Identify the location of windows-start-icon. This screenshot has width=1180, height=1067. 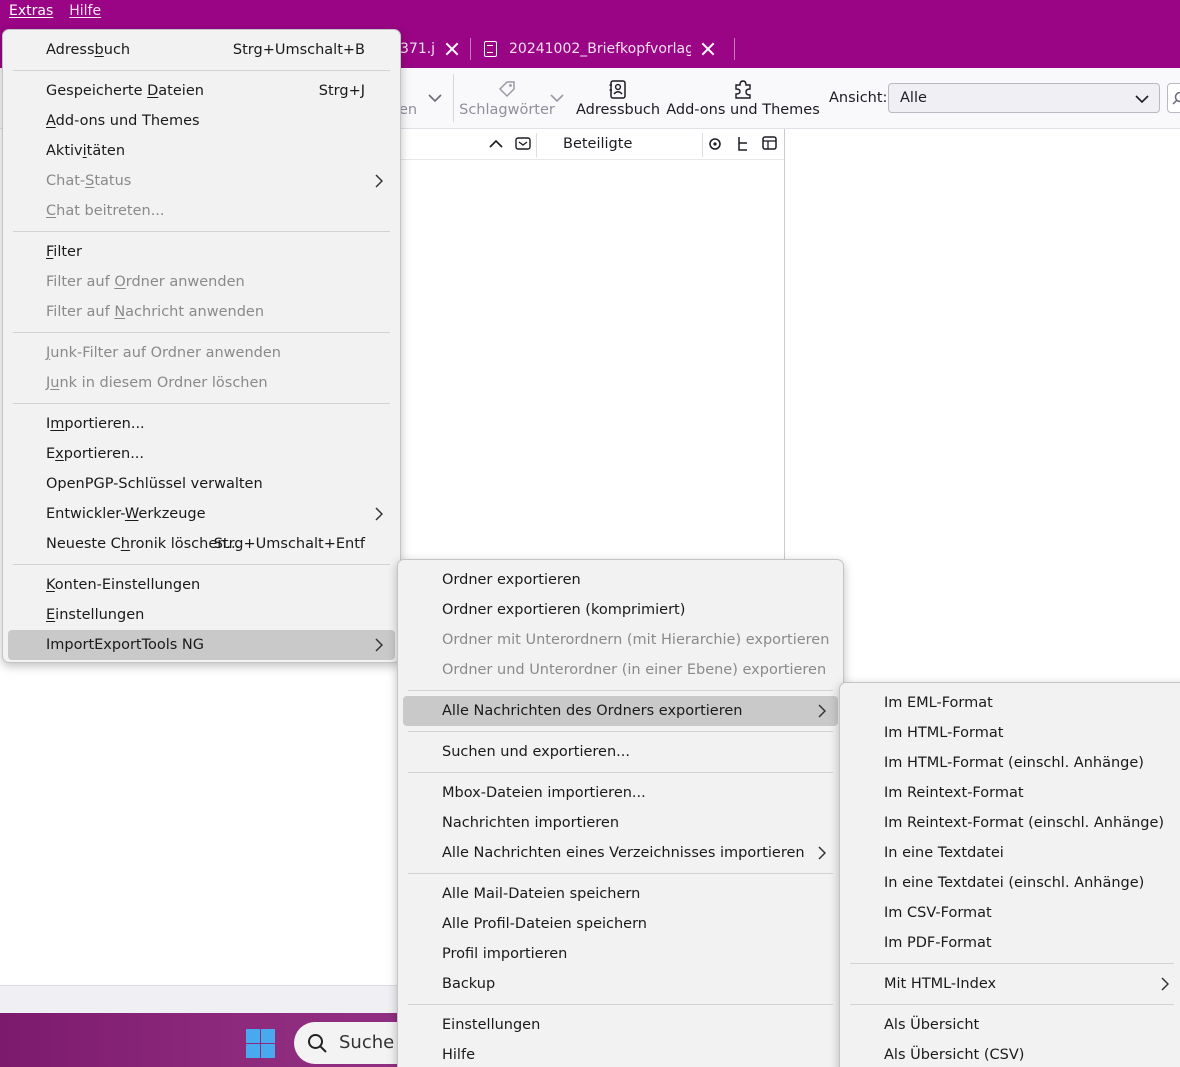
(261, 1044).